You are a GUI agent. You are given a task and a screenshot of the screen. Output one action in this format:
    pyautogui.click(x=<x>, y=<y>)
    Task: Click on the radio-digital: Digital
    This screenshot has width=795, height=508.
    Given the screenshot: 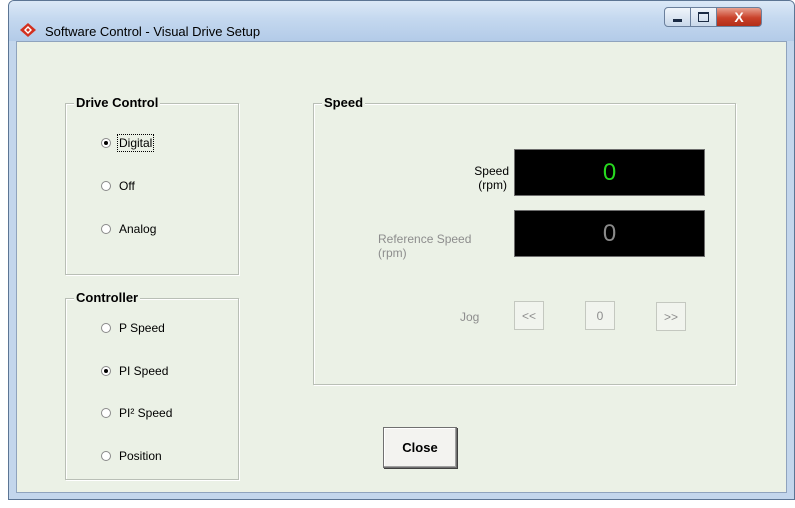 What is the action you would take?
    pyautogui.click(x=128, y=143)
    